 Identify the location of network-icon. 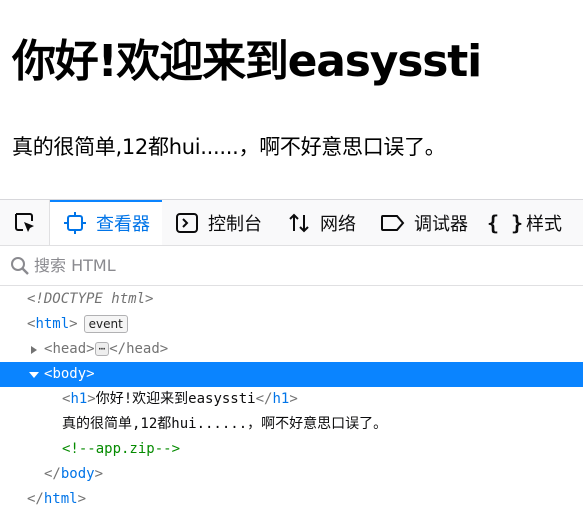
(299, 223).